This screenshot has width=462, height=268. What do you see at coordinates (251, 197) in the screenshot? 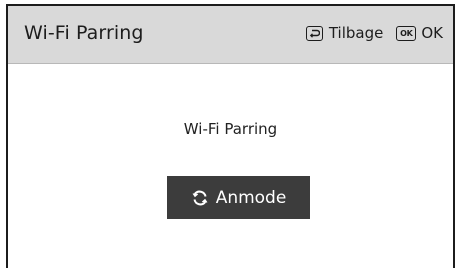
I see `pair-button-label: Anmode` at bounding box center [251, 197].